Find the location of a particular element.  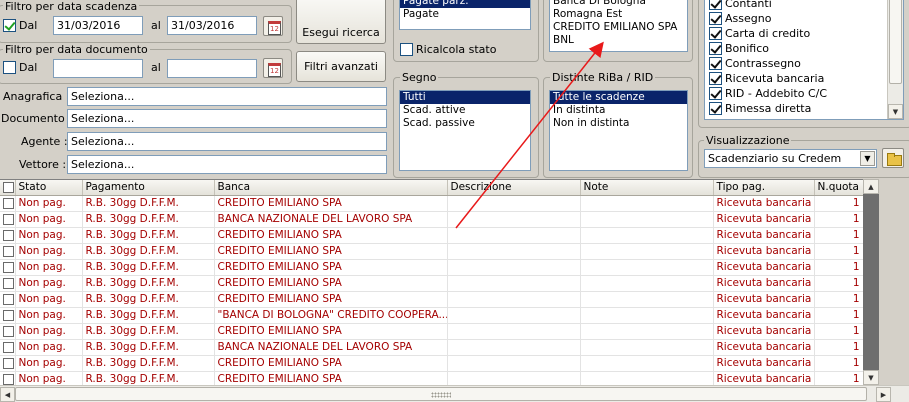

stato-item: Pagate is located at coordinates (465, 14).